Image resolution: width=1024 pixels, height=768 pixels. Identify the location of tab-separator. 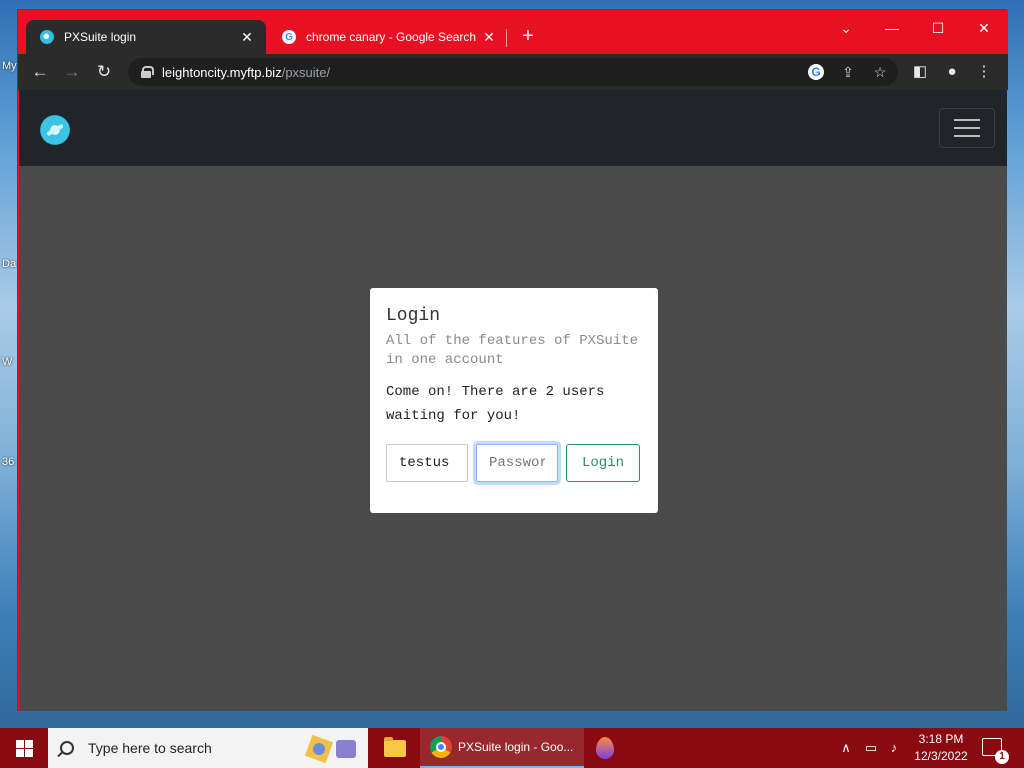
(506, 38).